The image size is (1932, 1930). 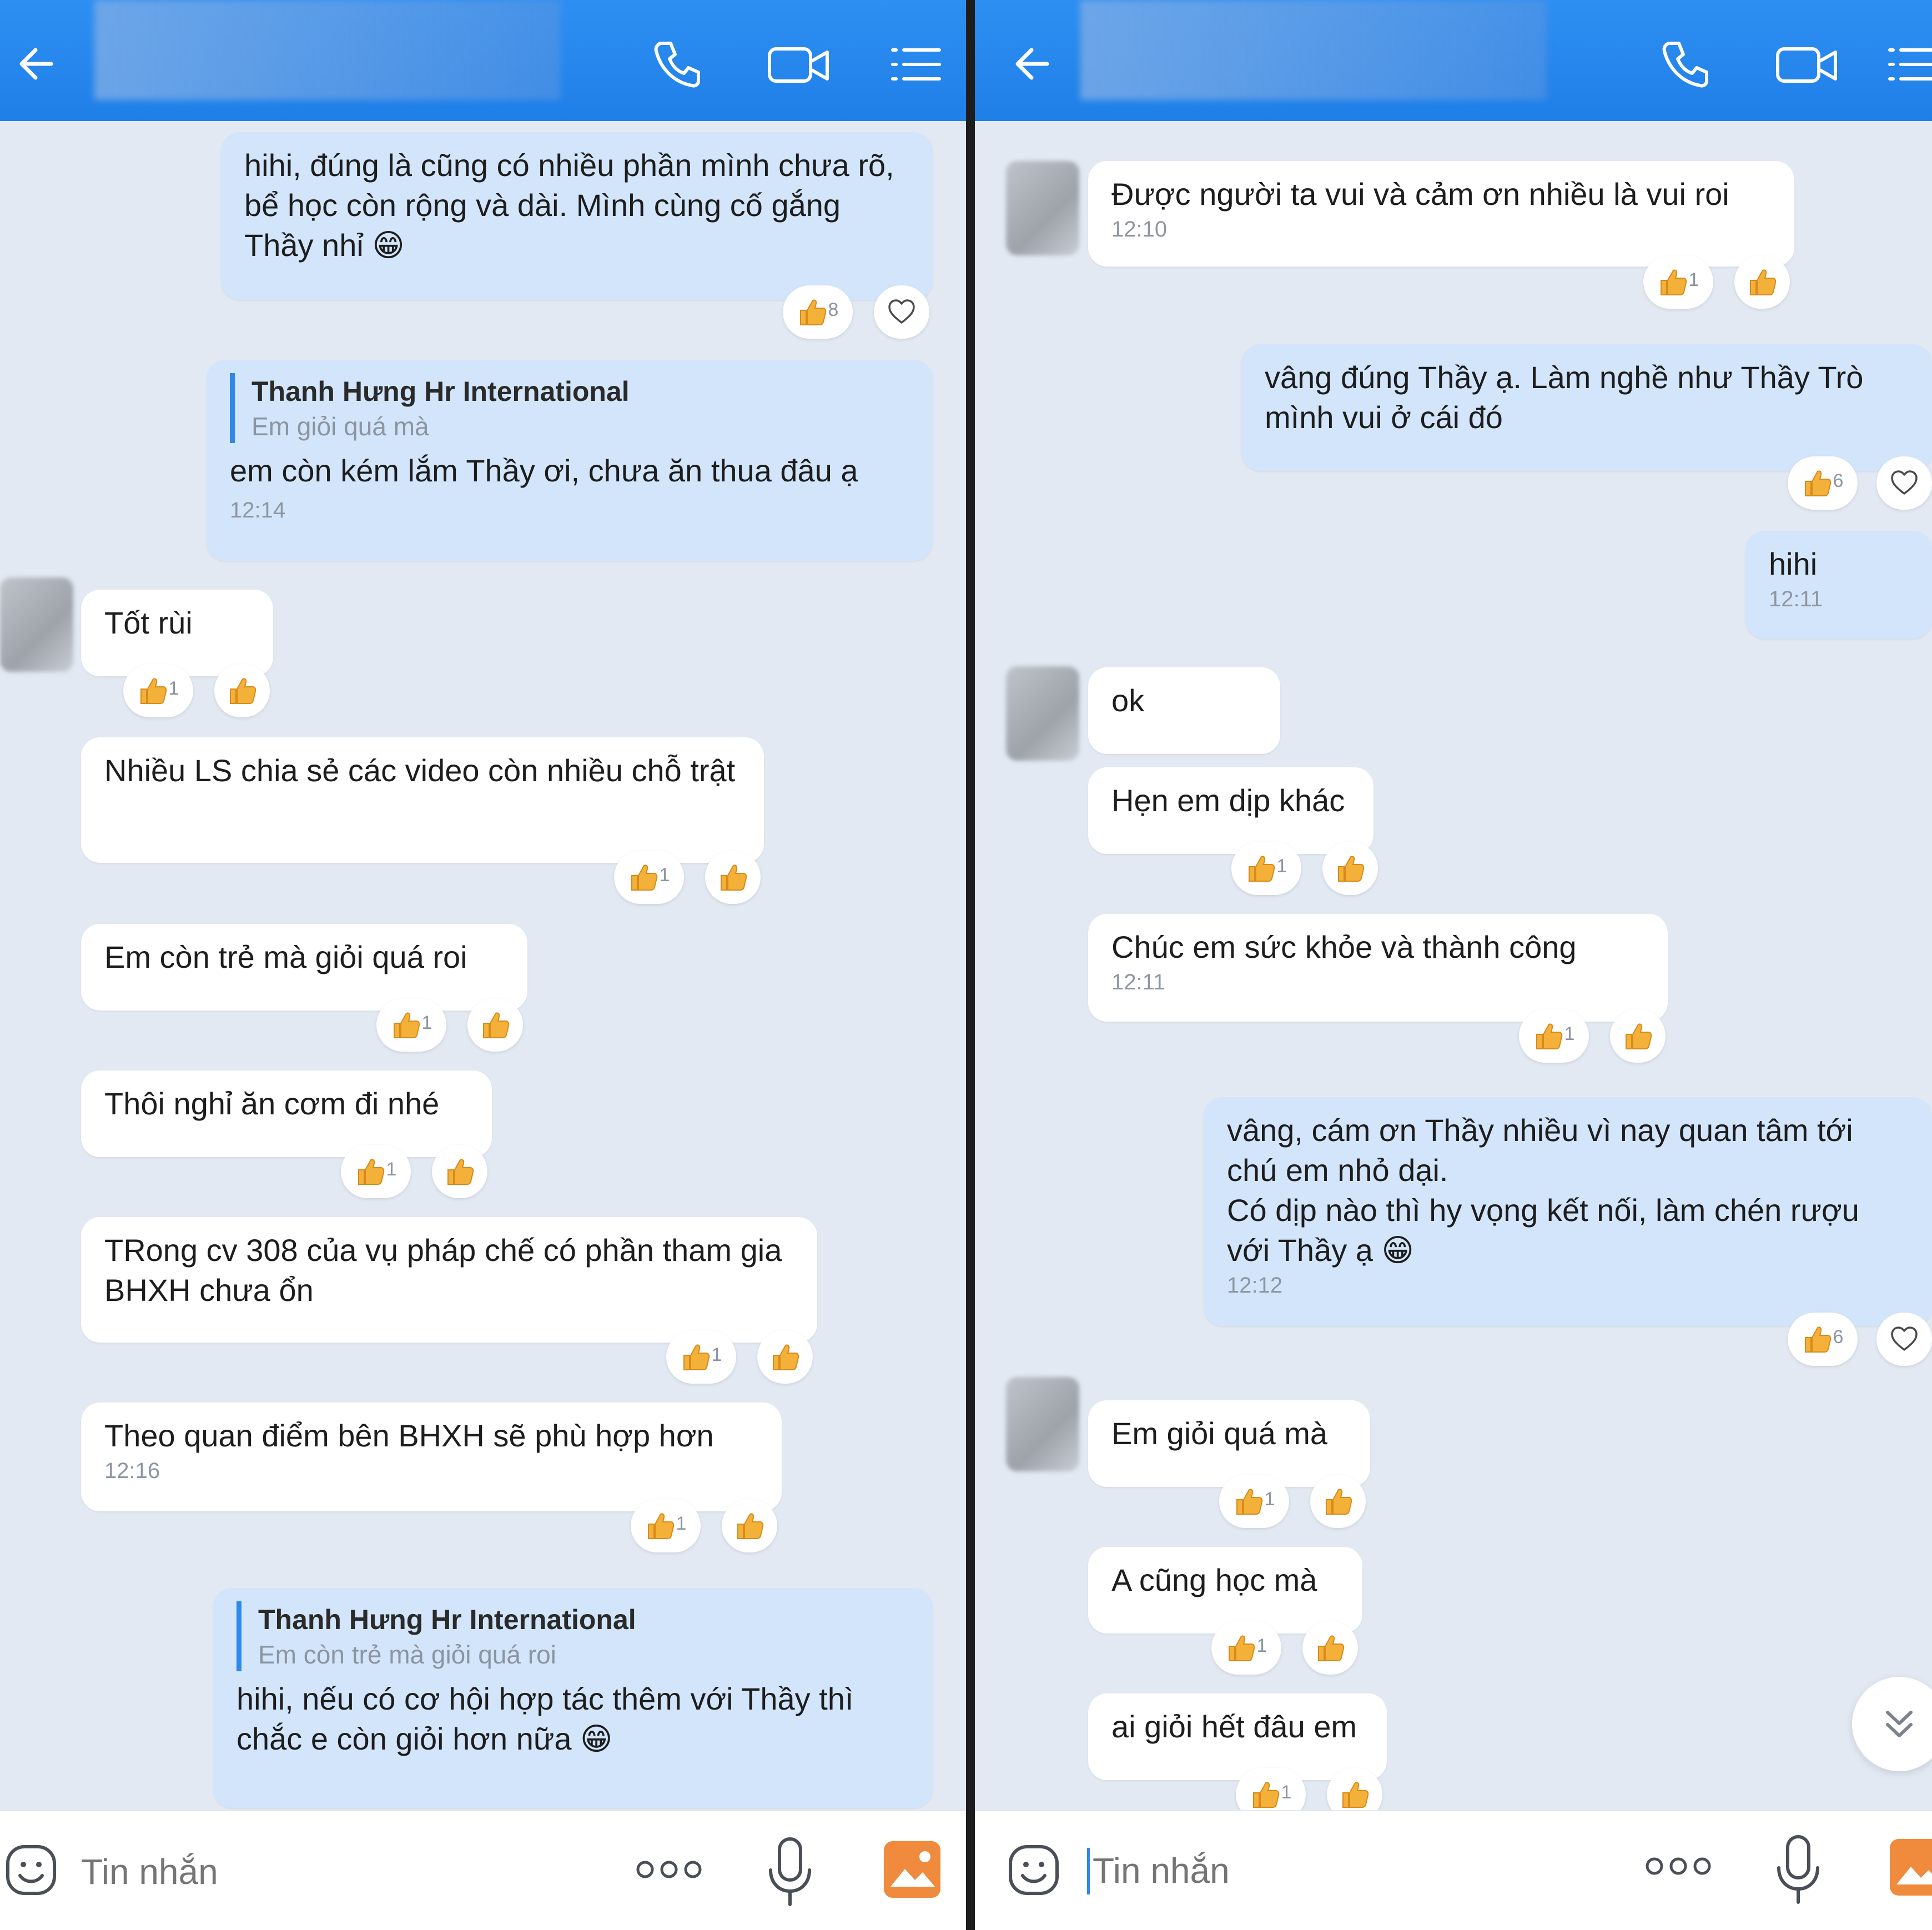 I want to click on message-bubble-incoming: A cũng học mà, so click(x=1225, y=1591).